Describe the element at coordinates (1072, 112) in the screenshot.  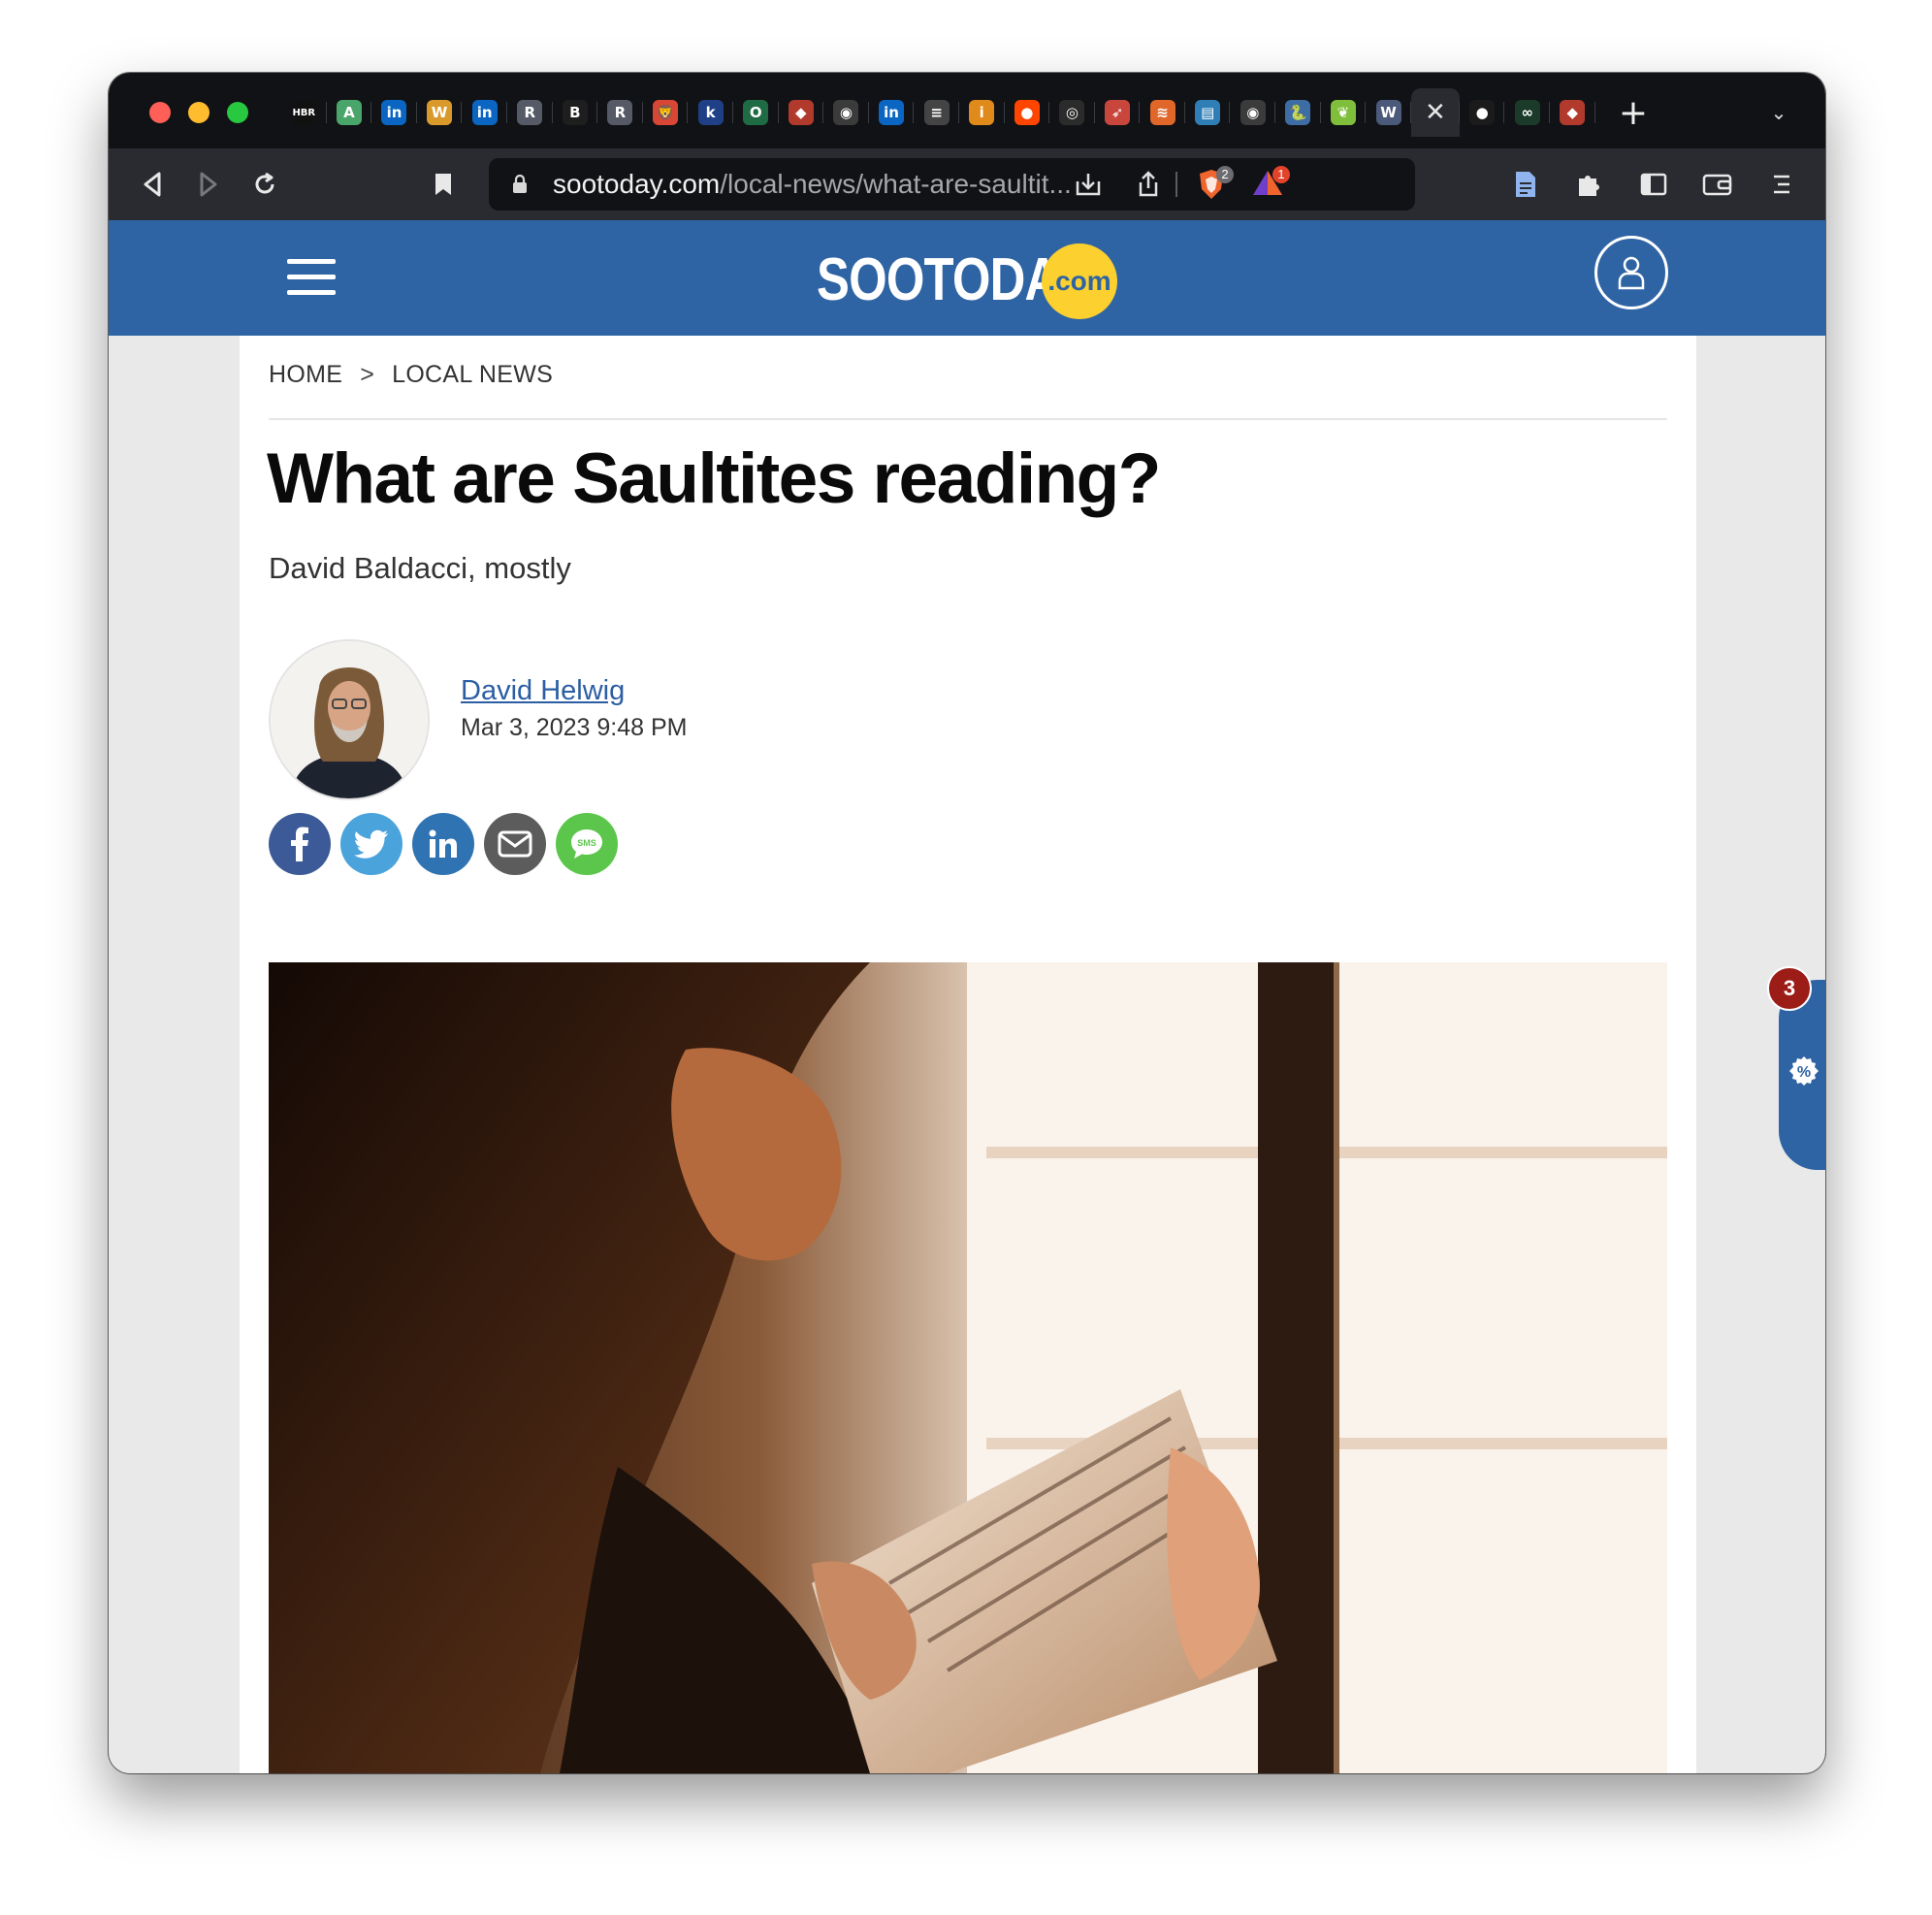
I see `tab: ◎` at that location.